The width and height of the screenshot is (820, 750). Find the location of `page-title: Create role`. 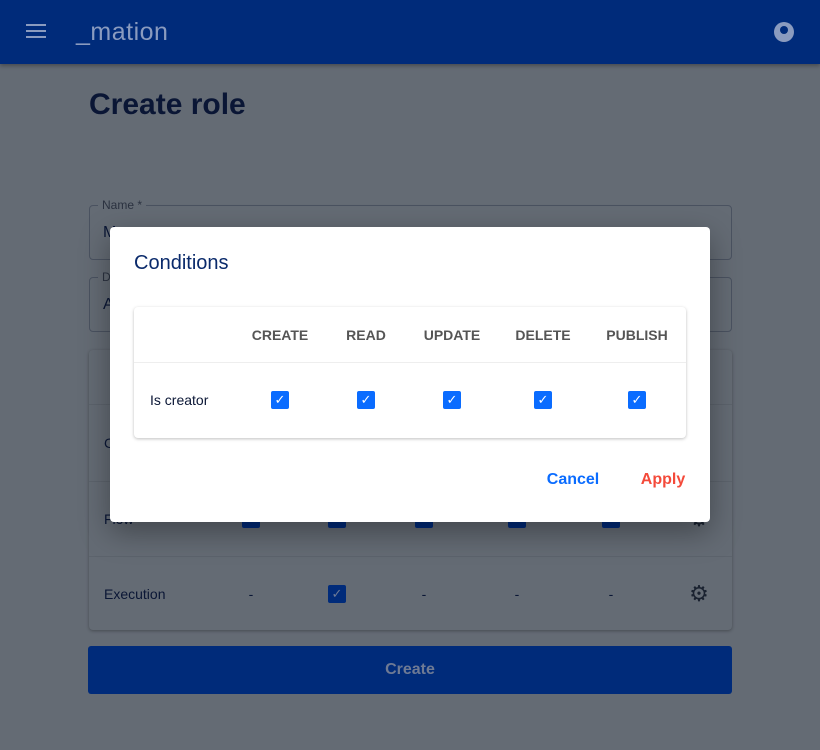

page-title: Create role is located at coordinates (167, 104).